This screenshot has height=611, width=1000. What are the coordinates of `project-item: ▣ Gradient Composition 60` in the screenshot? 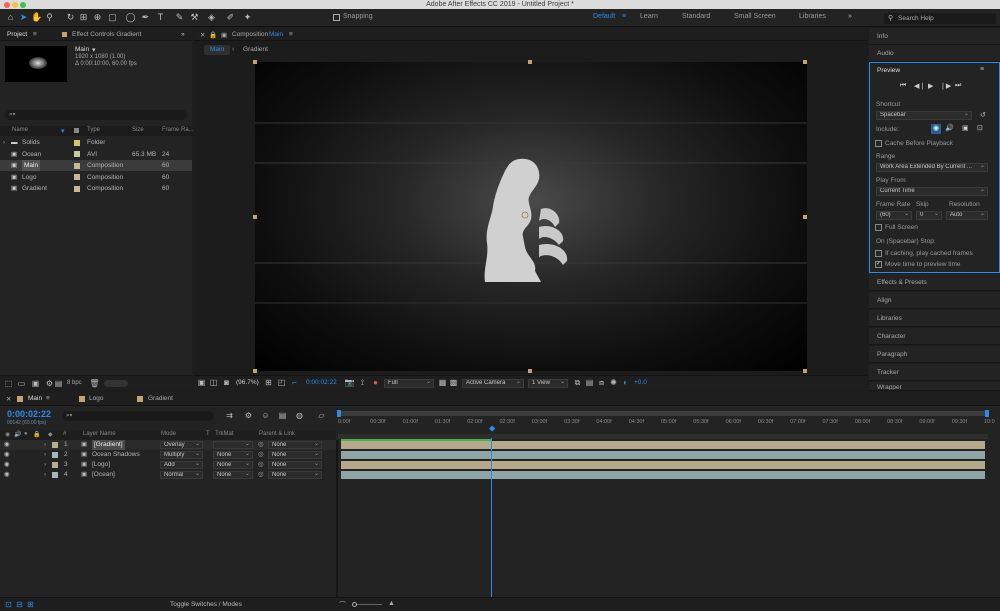 It's located at (96, 188).